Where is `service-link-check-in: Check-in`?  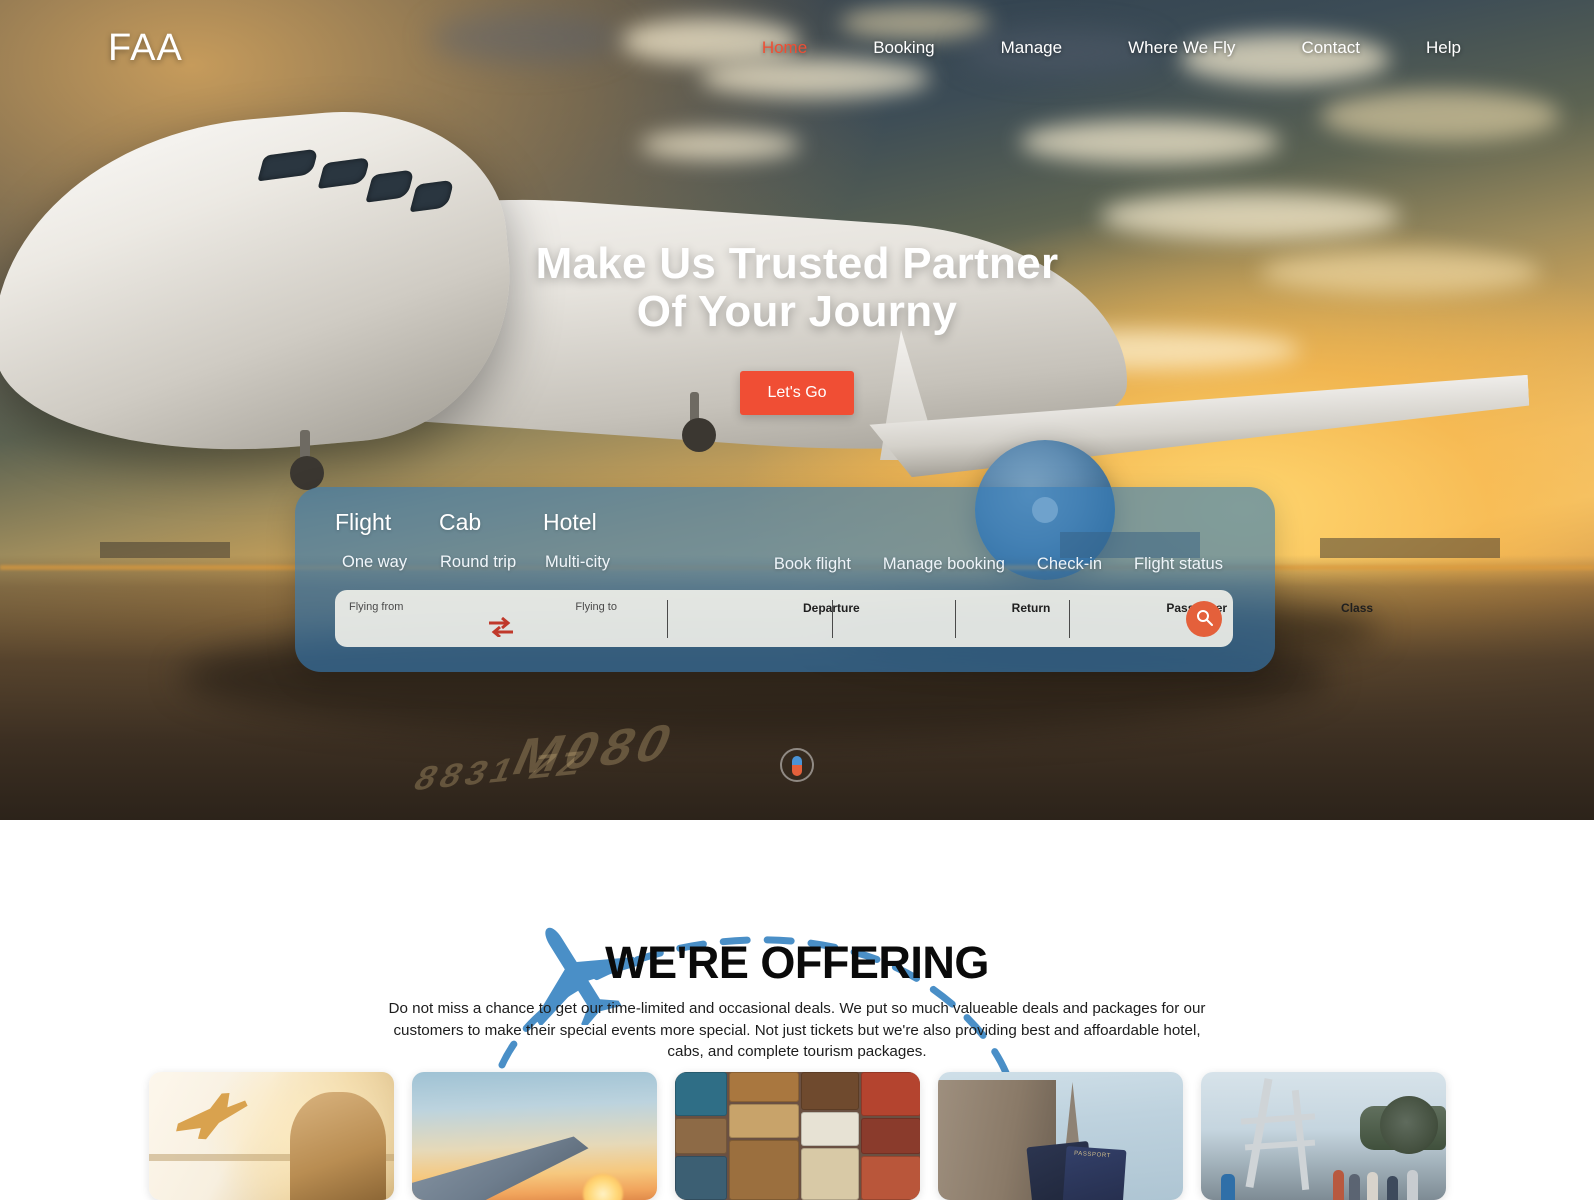 service-link-check-in: Check-in is located at coordinates (1069, 564).